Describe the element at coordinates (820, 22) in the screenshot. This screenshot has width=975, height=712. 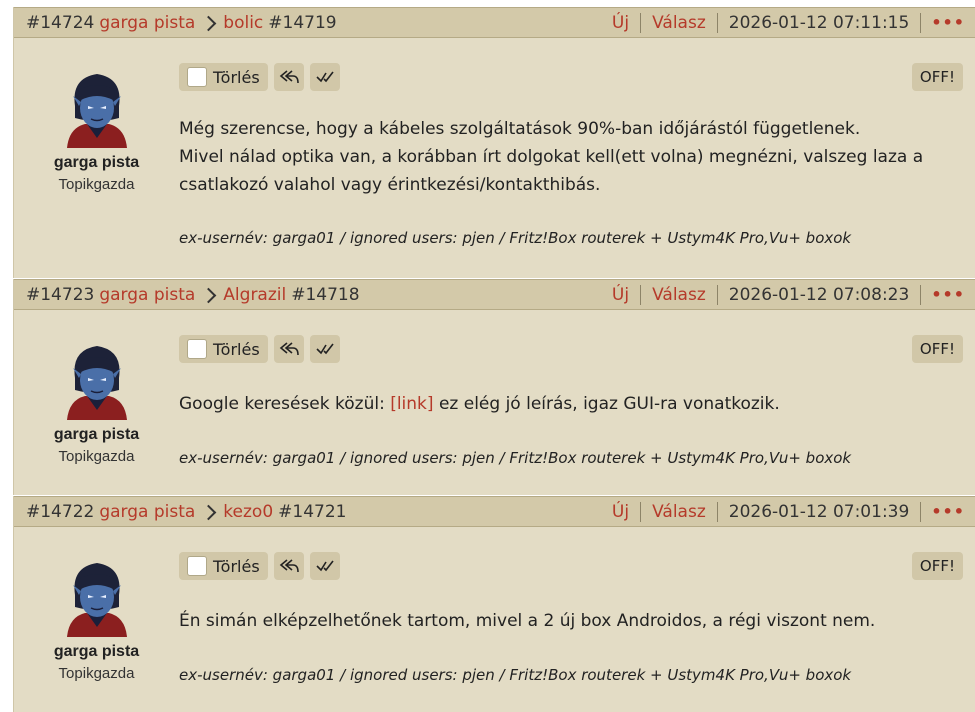
I see `post-datetime: 2026-01-12 07:11:15` at that location.